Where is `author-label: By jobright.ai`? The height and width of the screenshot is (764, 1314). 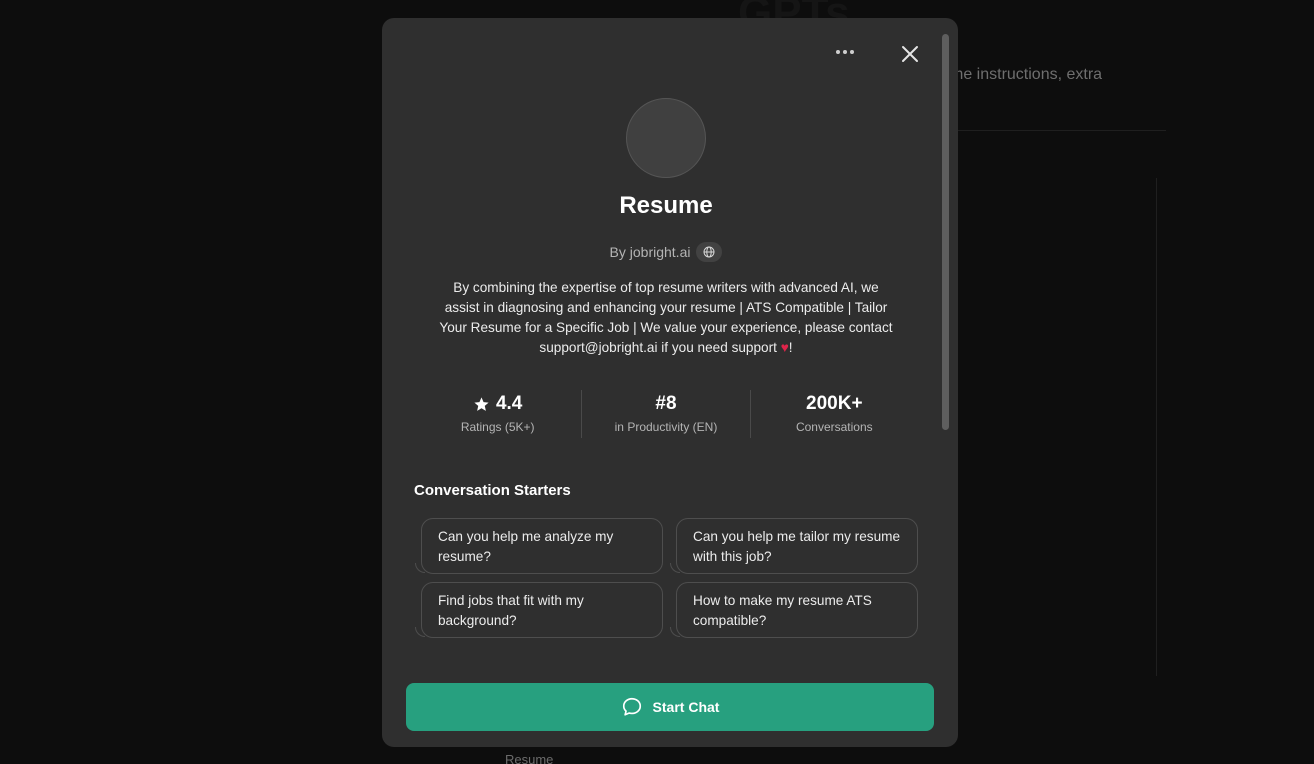
author-label: By jobright.ai is located at coordinates (650, 252).